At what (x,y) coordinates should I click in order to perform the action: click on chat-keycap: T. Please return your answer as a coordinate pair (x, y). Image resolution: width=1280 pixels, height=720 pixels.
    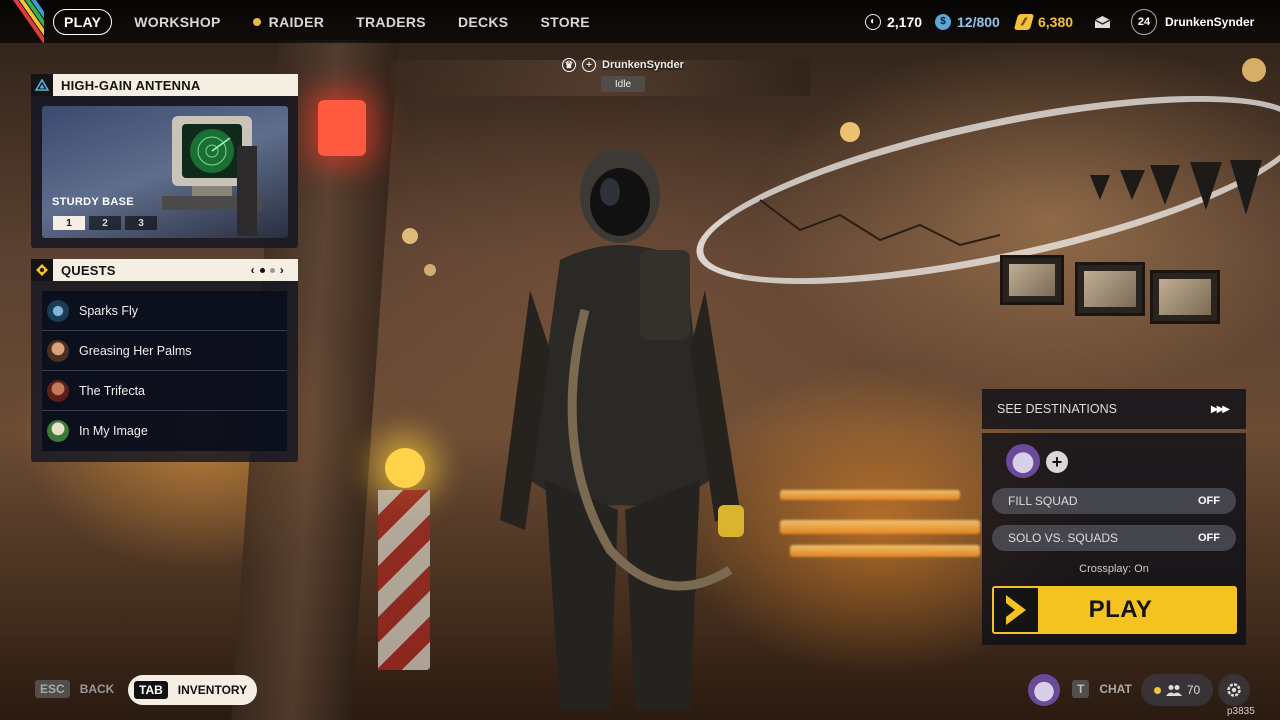
    Looking at the image, I should click on (1081, 689).